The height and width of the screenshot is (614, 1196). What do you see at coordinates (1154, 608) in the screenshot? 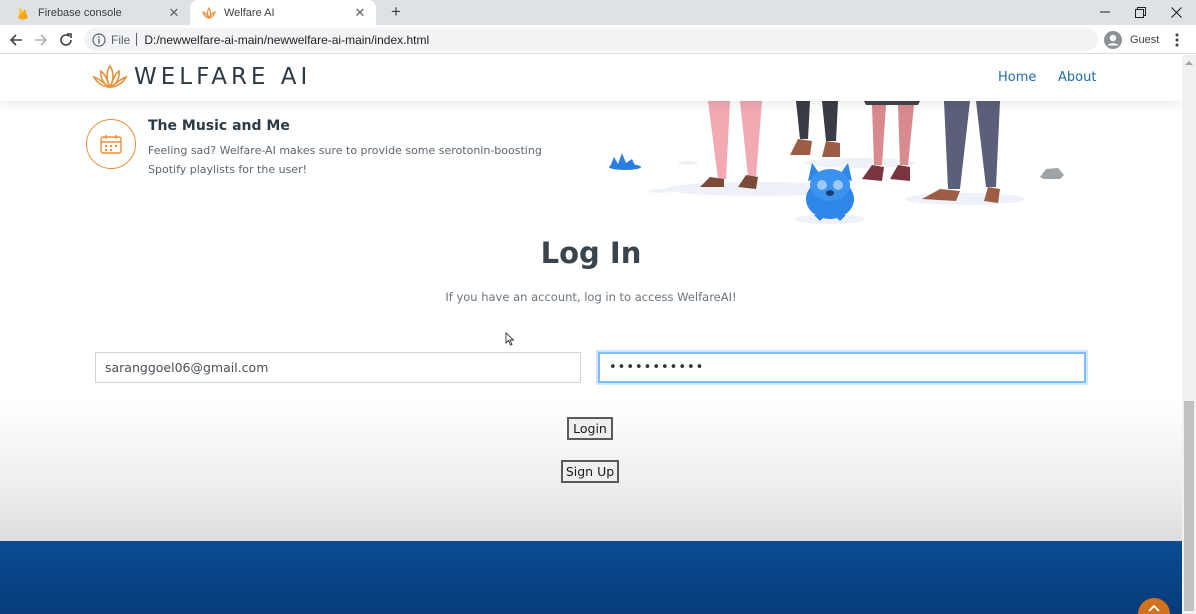
I see `chevron-up-icon` at bounding box center [1154, 608].